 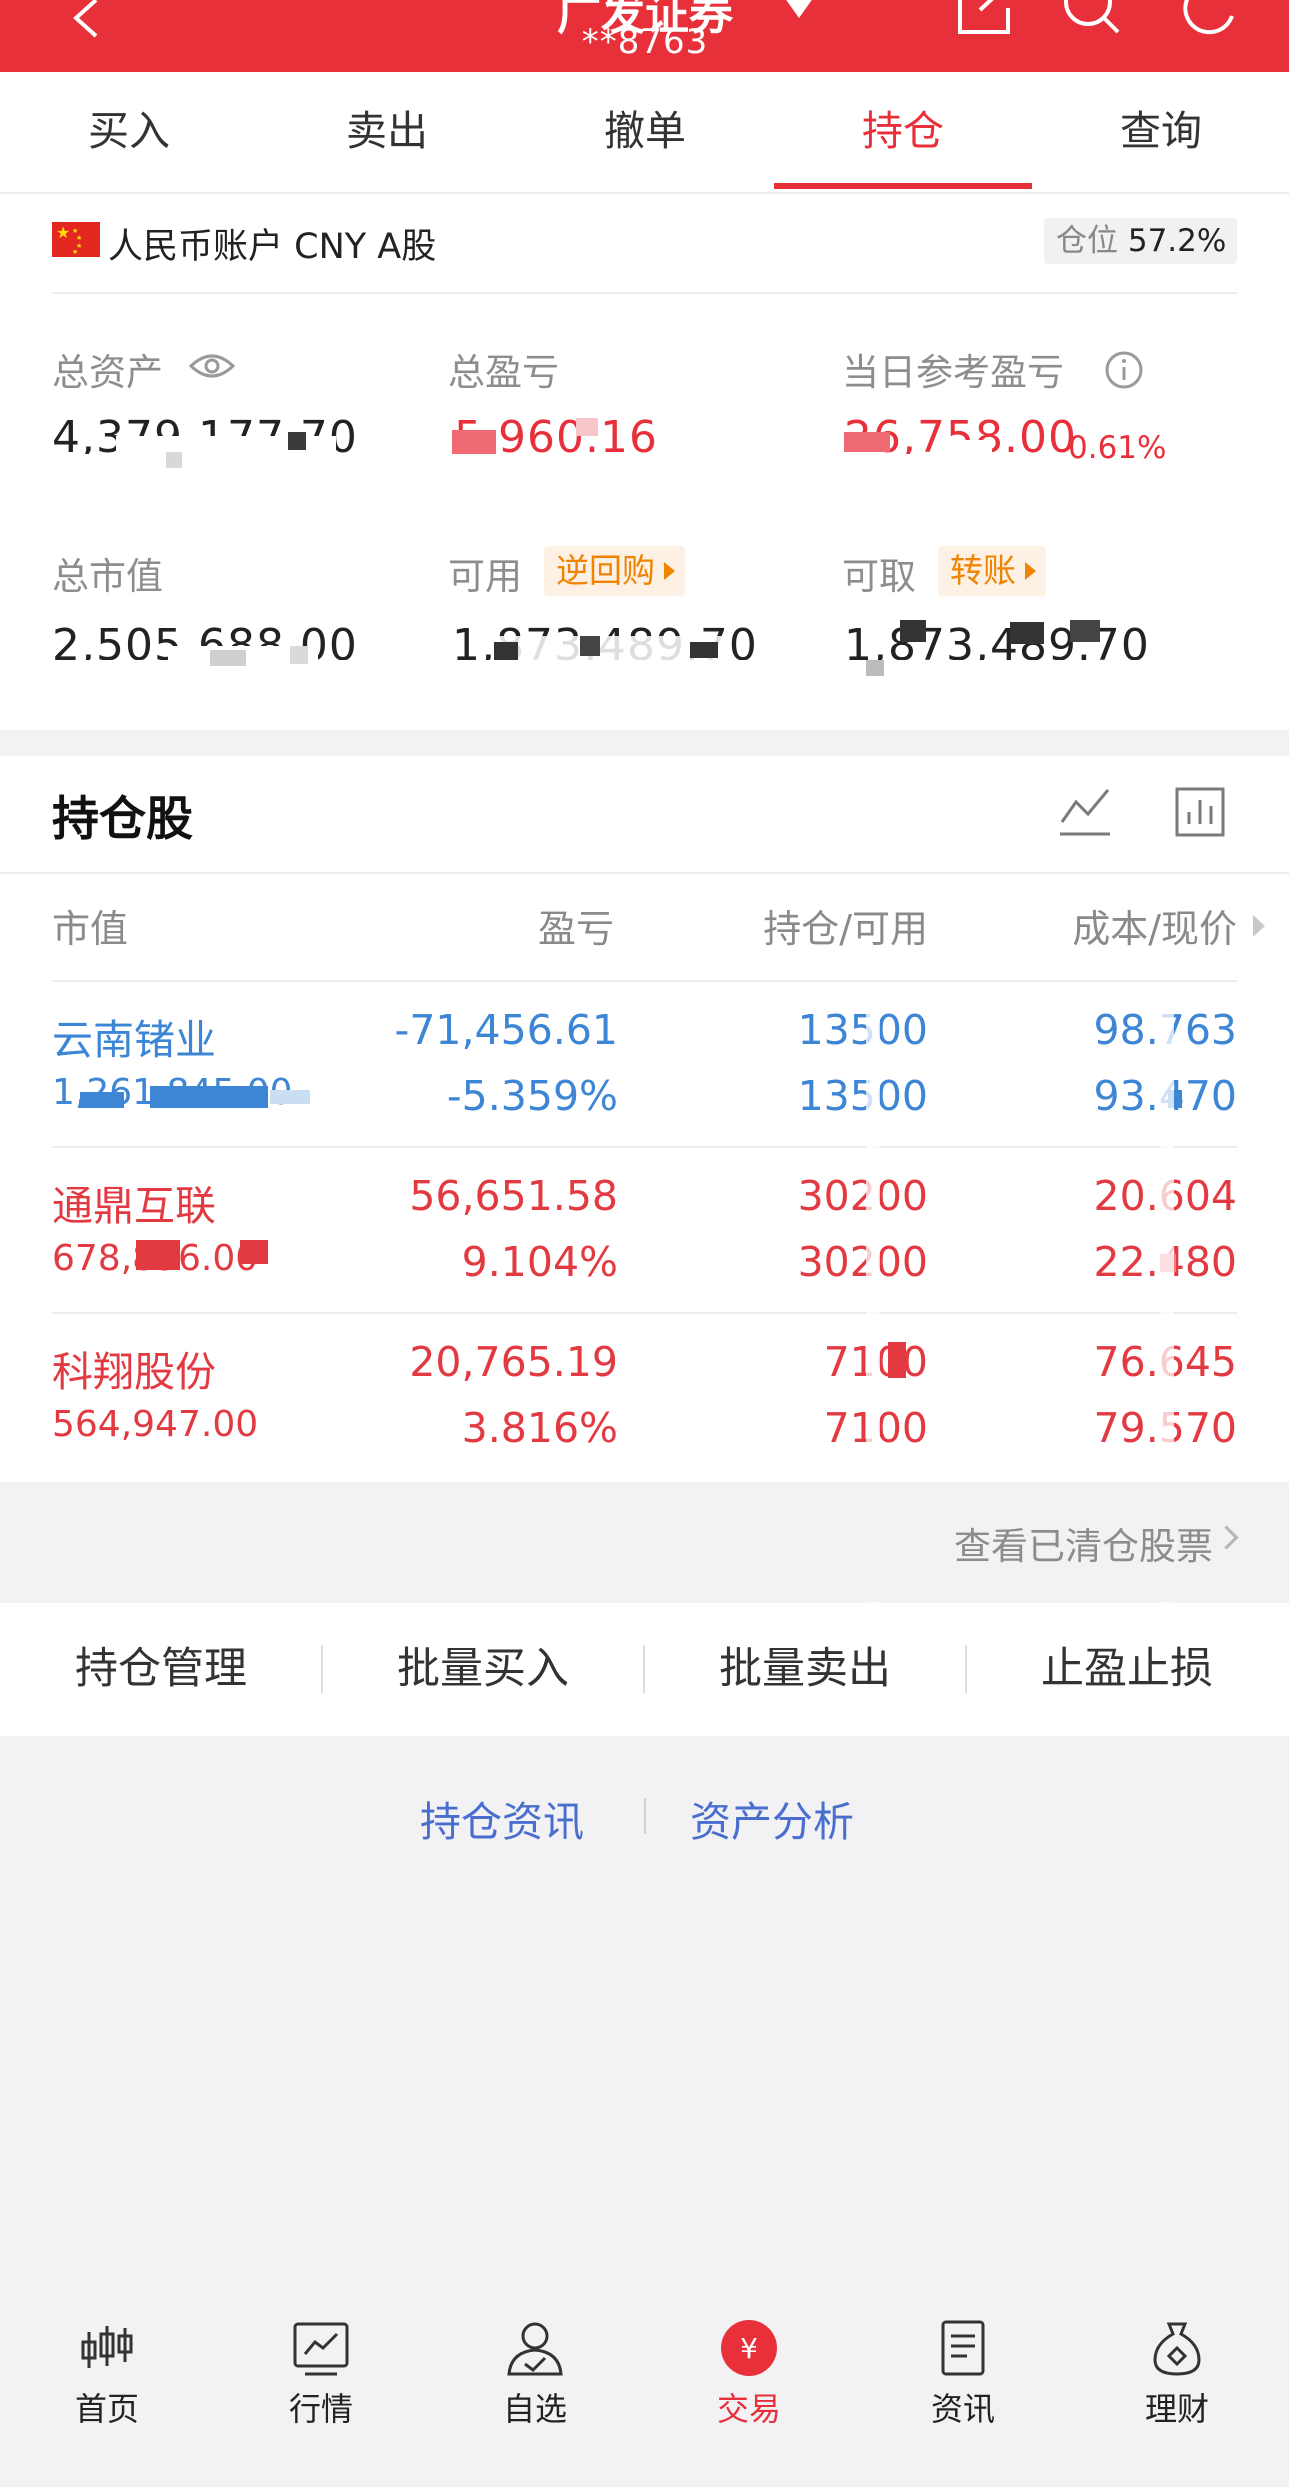 I want to click on document-icon, so click(x=963, y=2348).